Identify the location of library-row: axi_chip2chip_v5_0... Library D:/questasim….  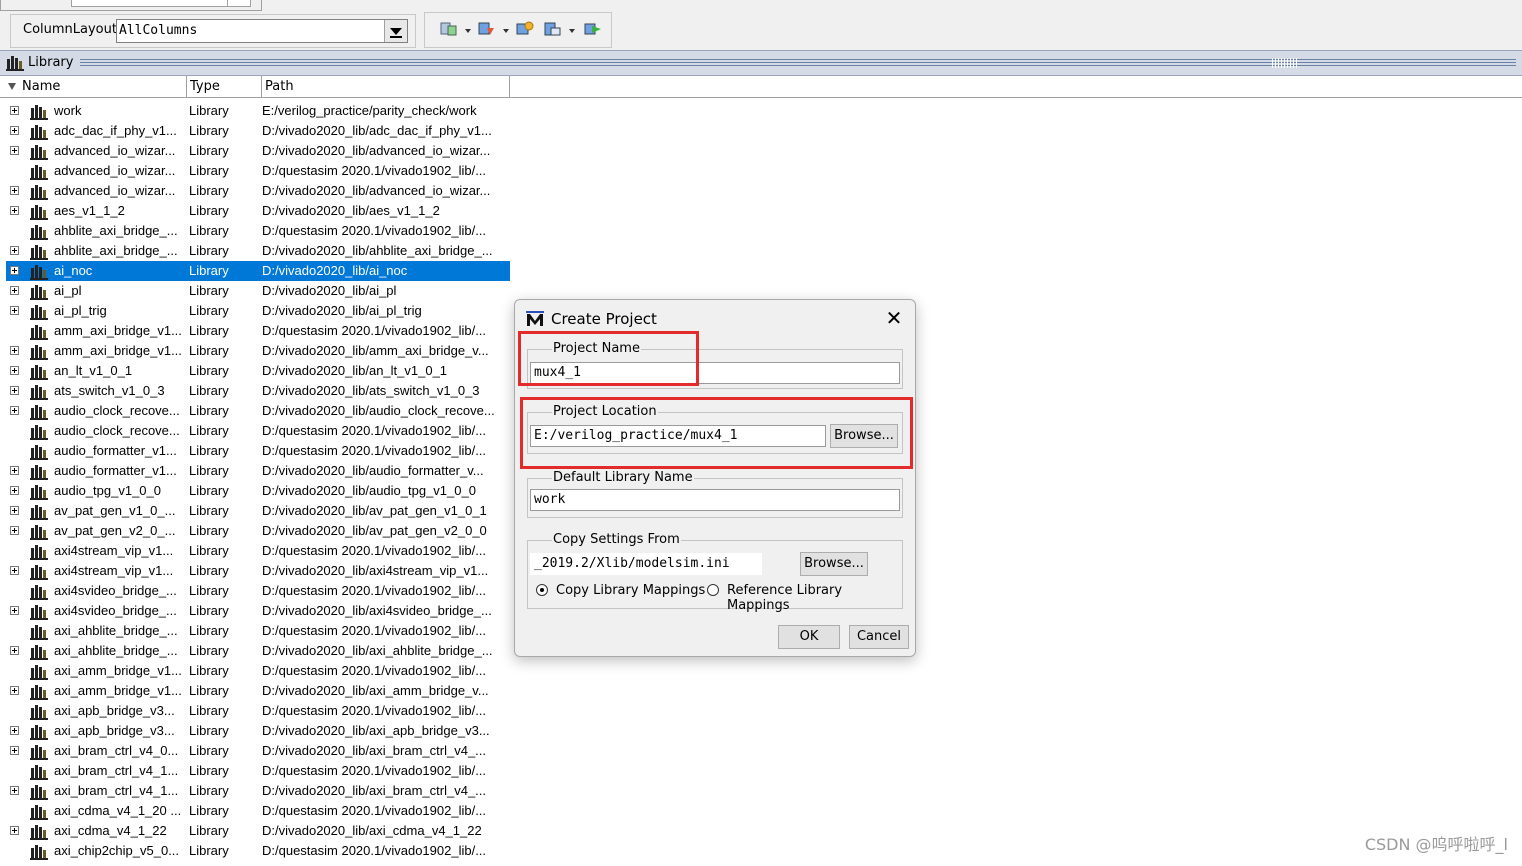
(260, 851).